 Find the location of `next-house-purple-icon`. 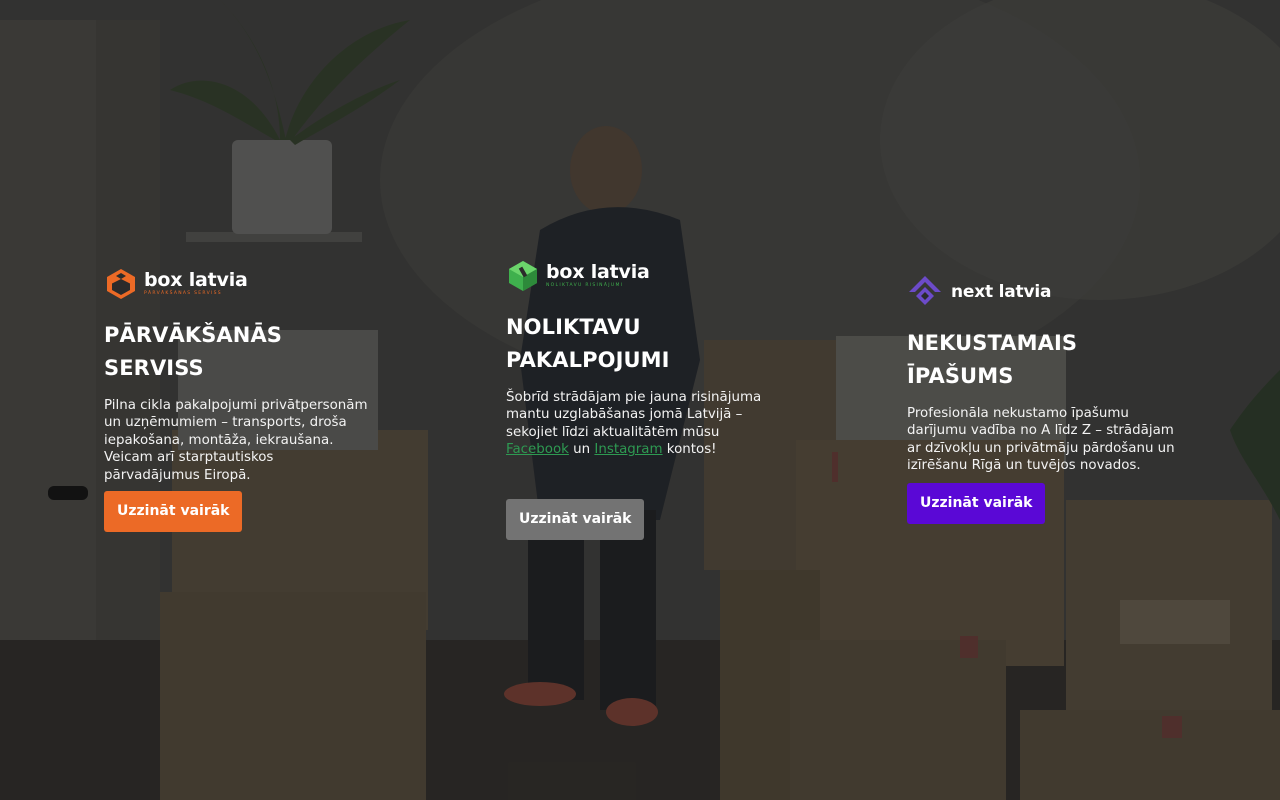

next-house-purple-icon is located at coordinates (925, 290).